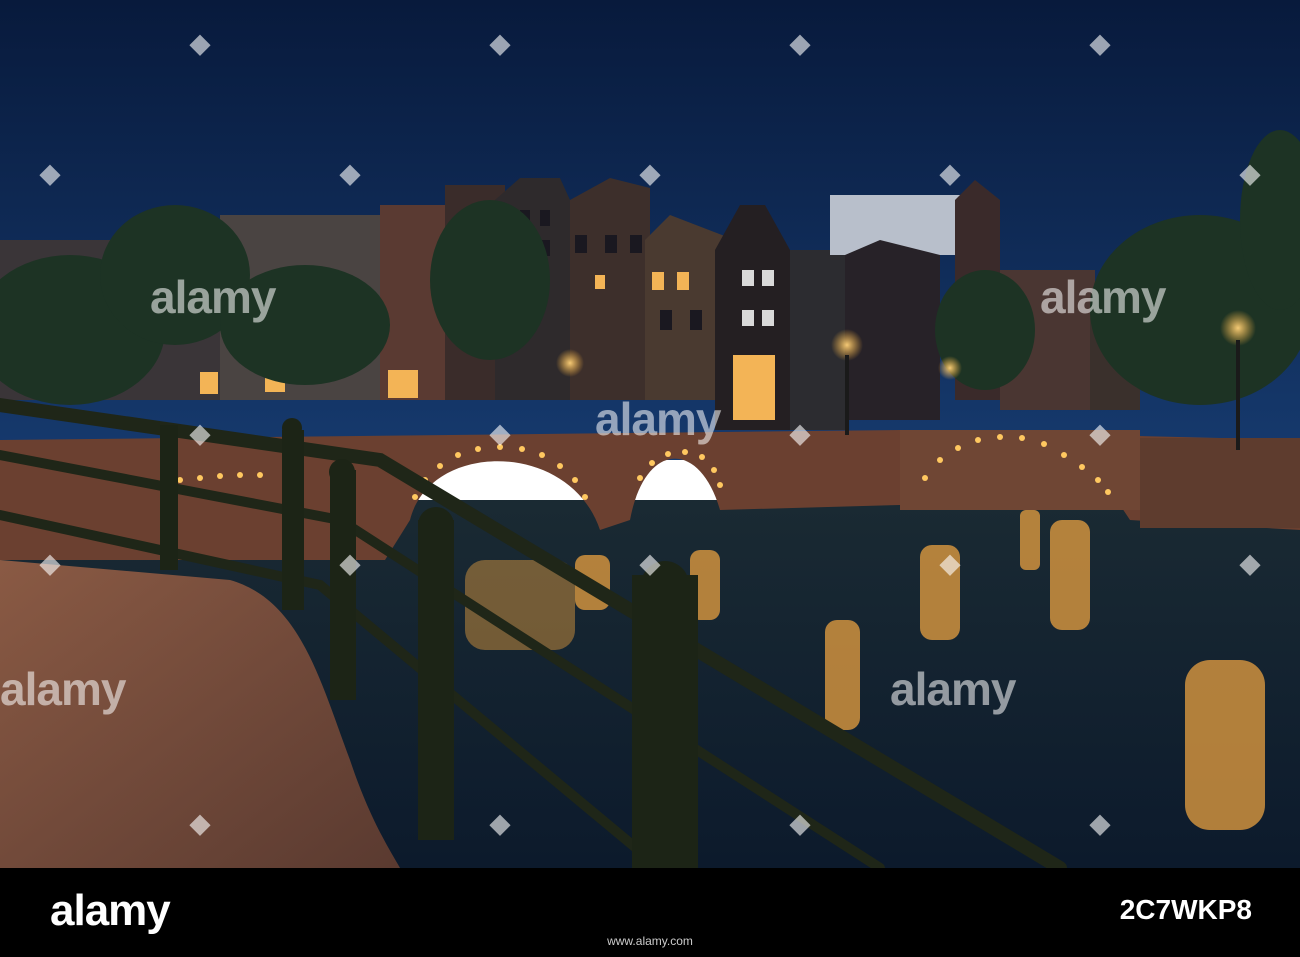 This screenshot has width=1300, height=957. Describe the element at coordinates (650, 912) in the screenshot. I see `footer-bar: alamy 2C7WKP8 www.alamy.com` at that location.